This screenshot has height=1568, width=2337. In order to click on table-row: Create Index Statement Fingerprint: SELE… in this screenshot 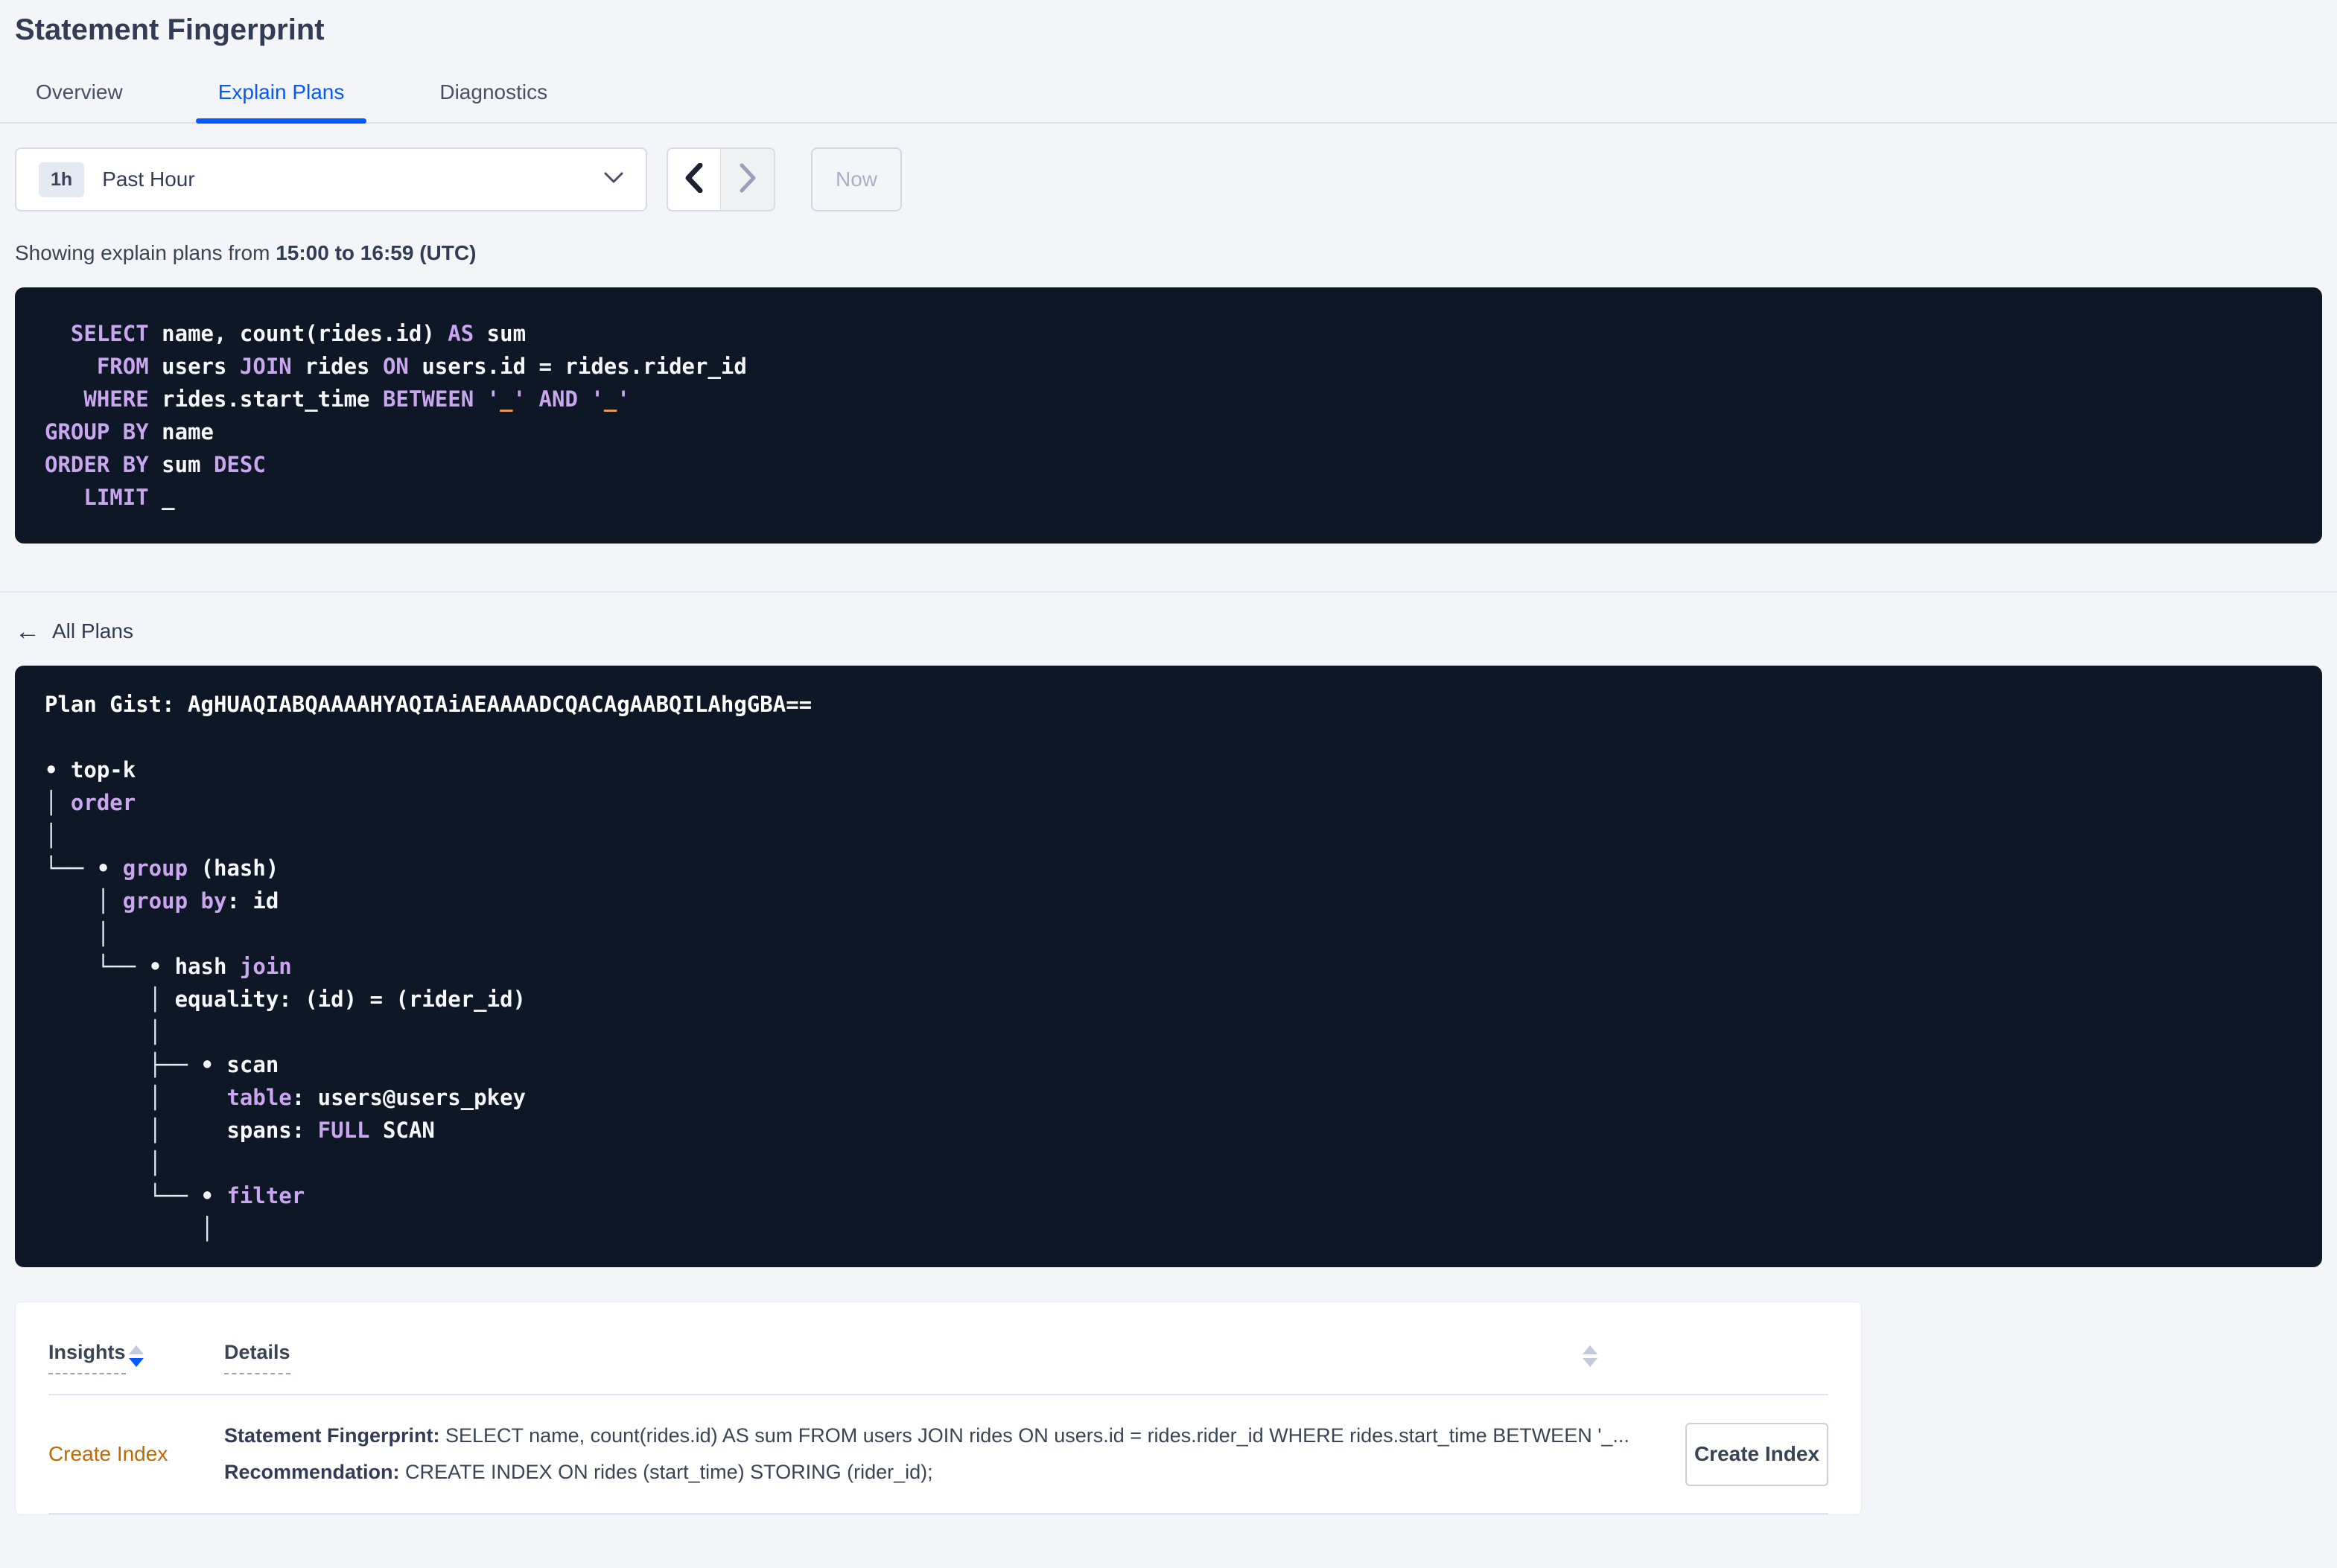, I will do `click(938, 1454)`.